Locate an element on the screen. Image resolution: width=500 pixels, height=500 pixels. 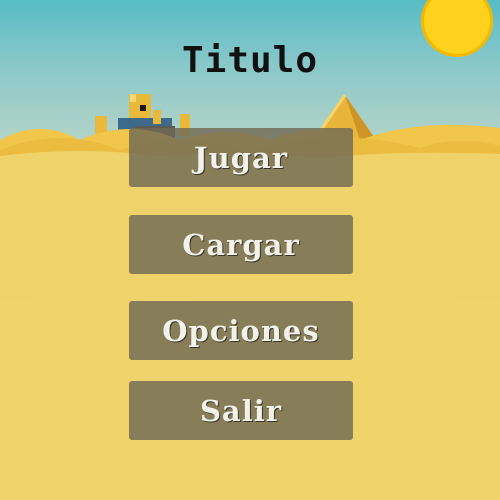
play-button: Jugar is located at coordinates (241, 157).